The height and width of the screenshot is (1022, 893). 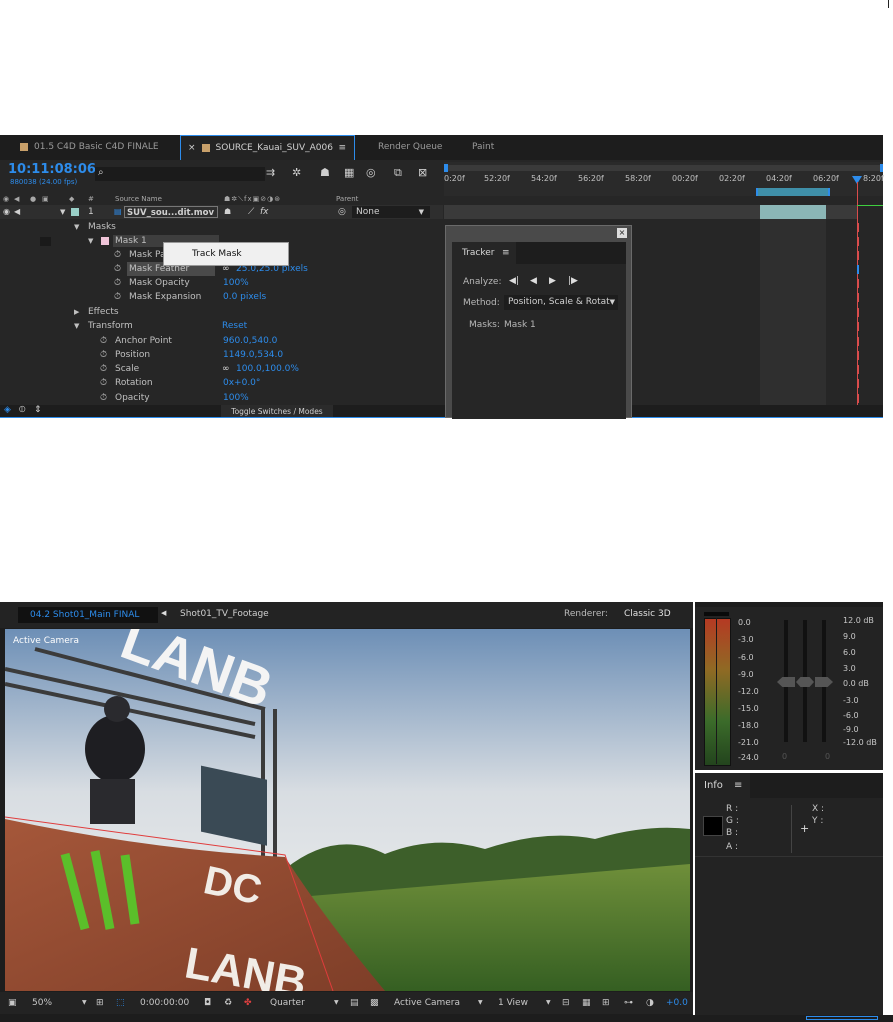 What do you see at coordinates (244, 297) in the screenshot?
I see `property-value: 0.0 pixels` at bounding box center [244, 297].